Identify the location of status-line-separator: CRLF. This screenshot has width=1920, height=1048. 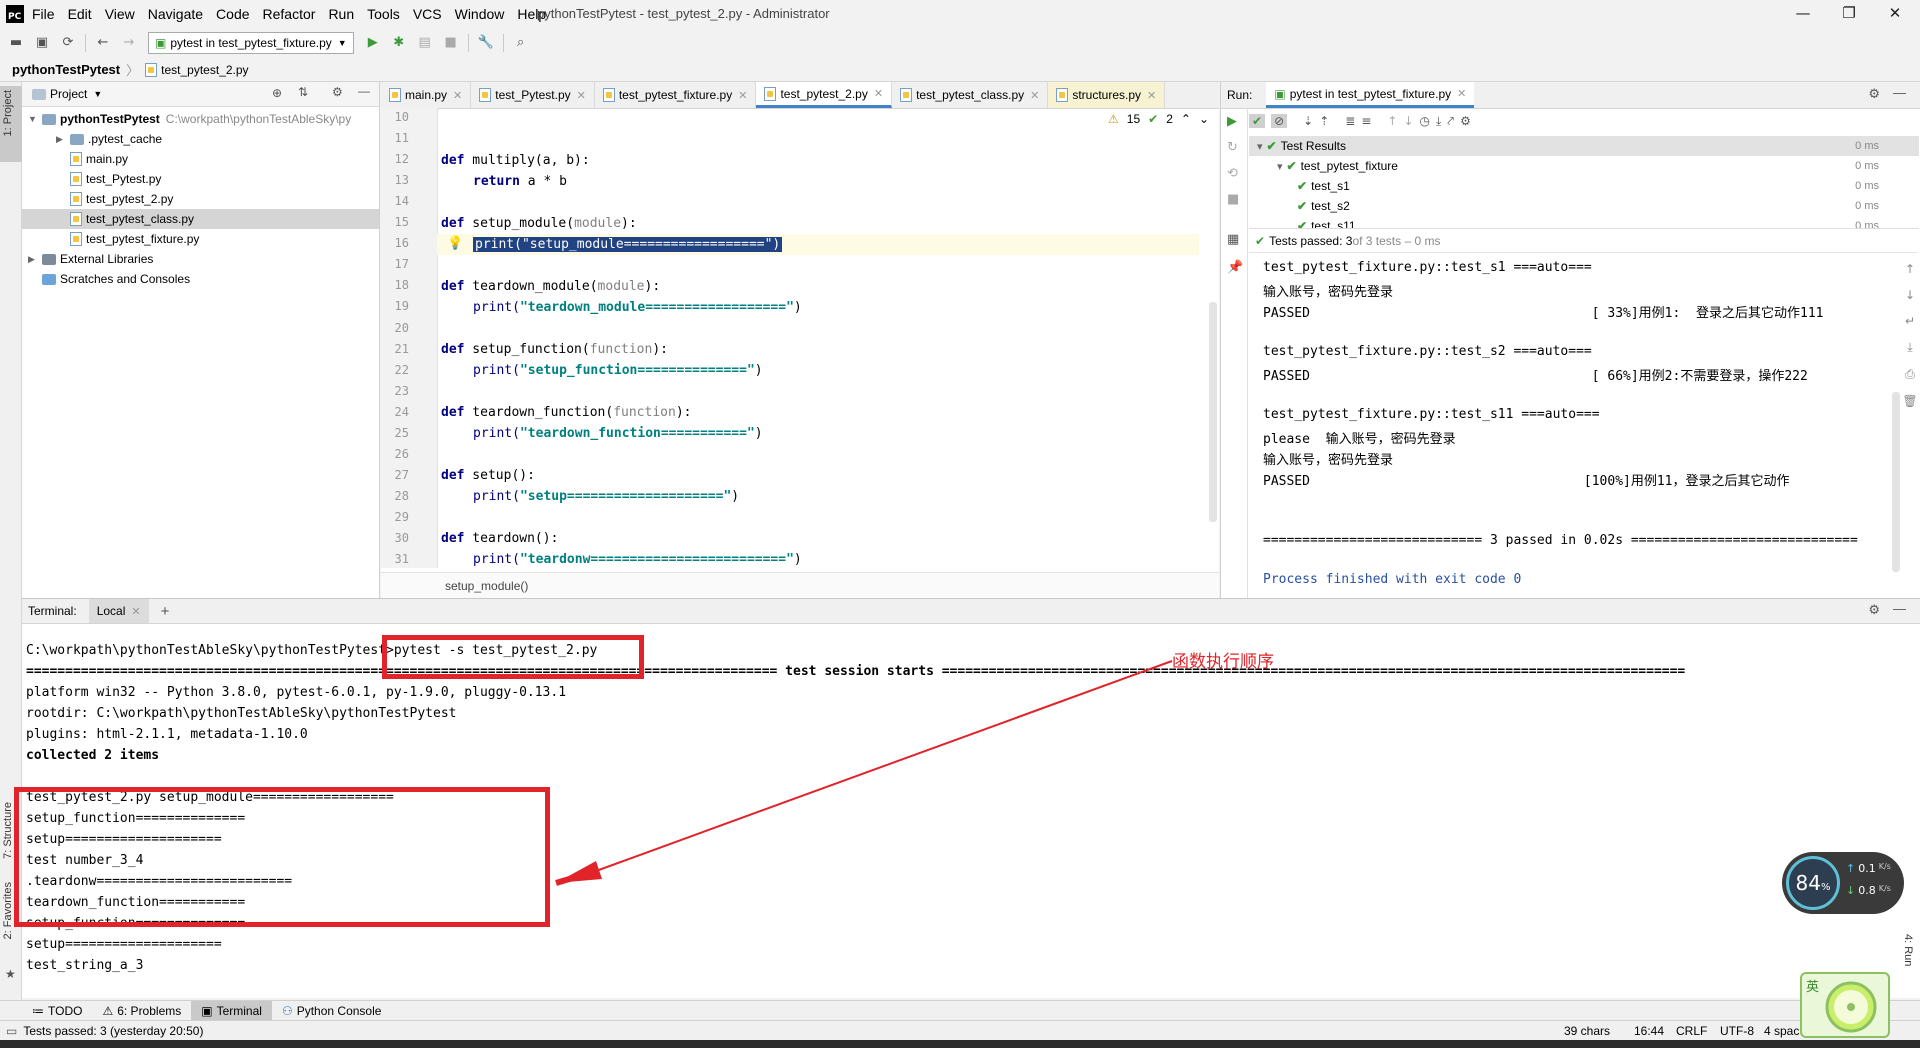
(1691, 1031).